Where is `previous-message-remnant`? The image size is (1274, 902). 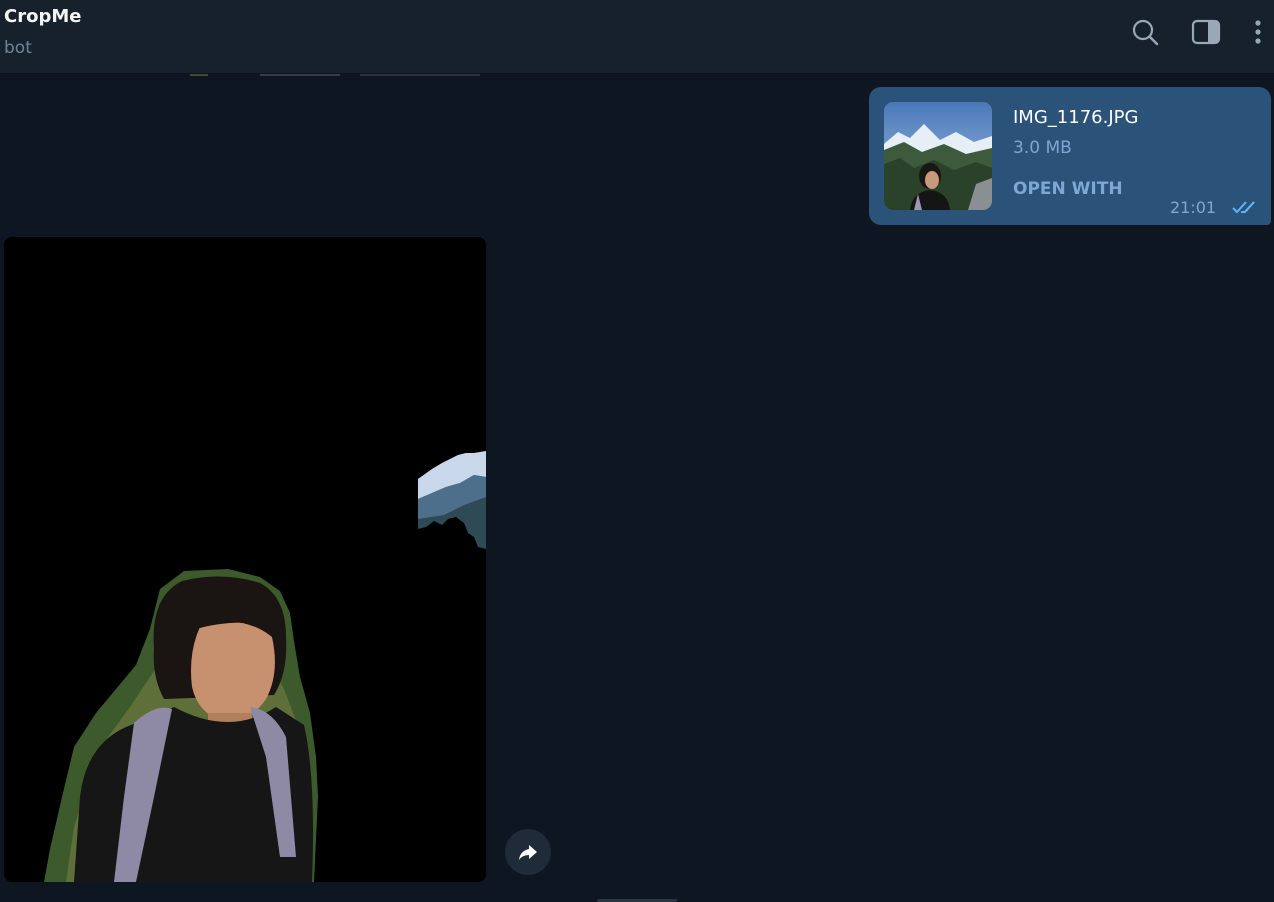
previous-message-remnant is located at coordinates (335, 75).